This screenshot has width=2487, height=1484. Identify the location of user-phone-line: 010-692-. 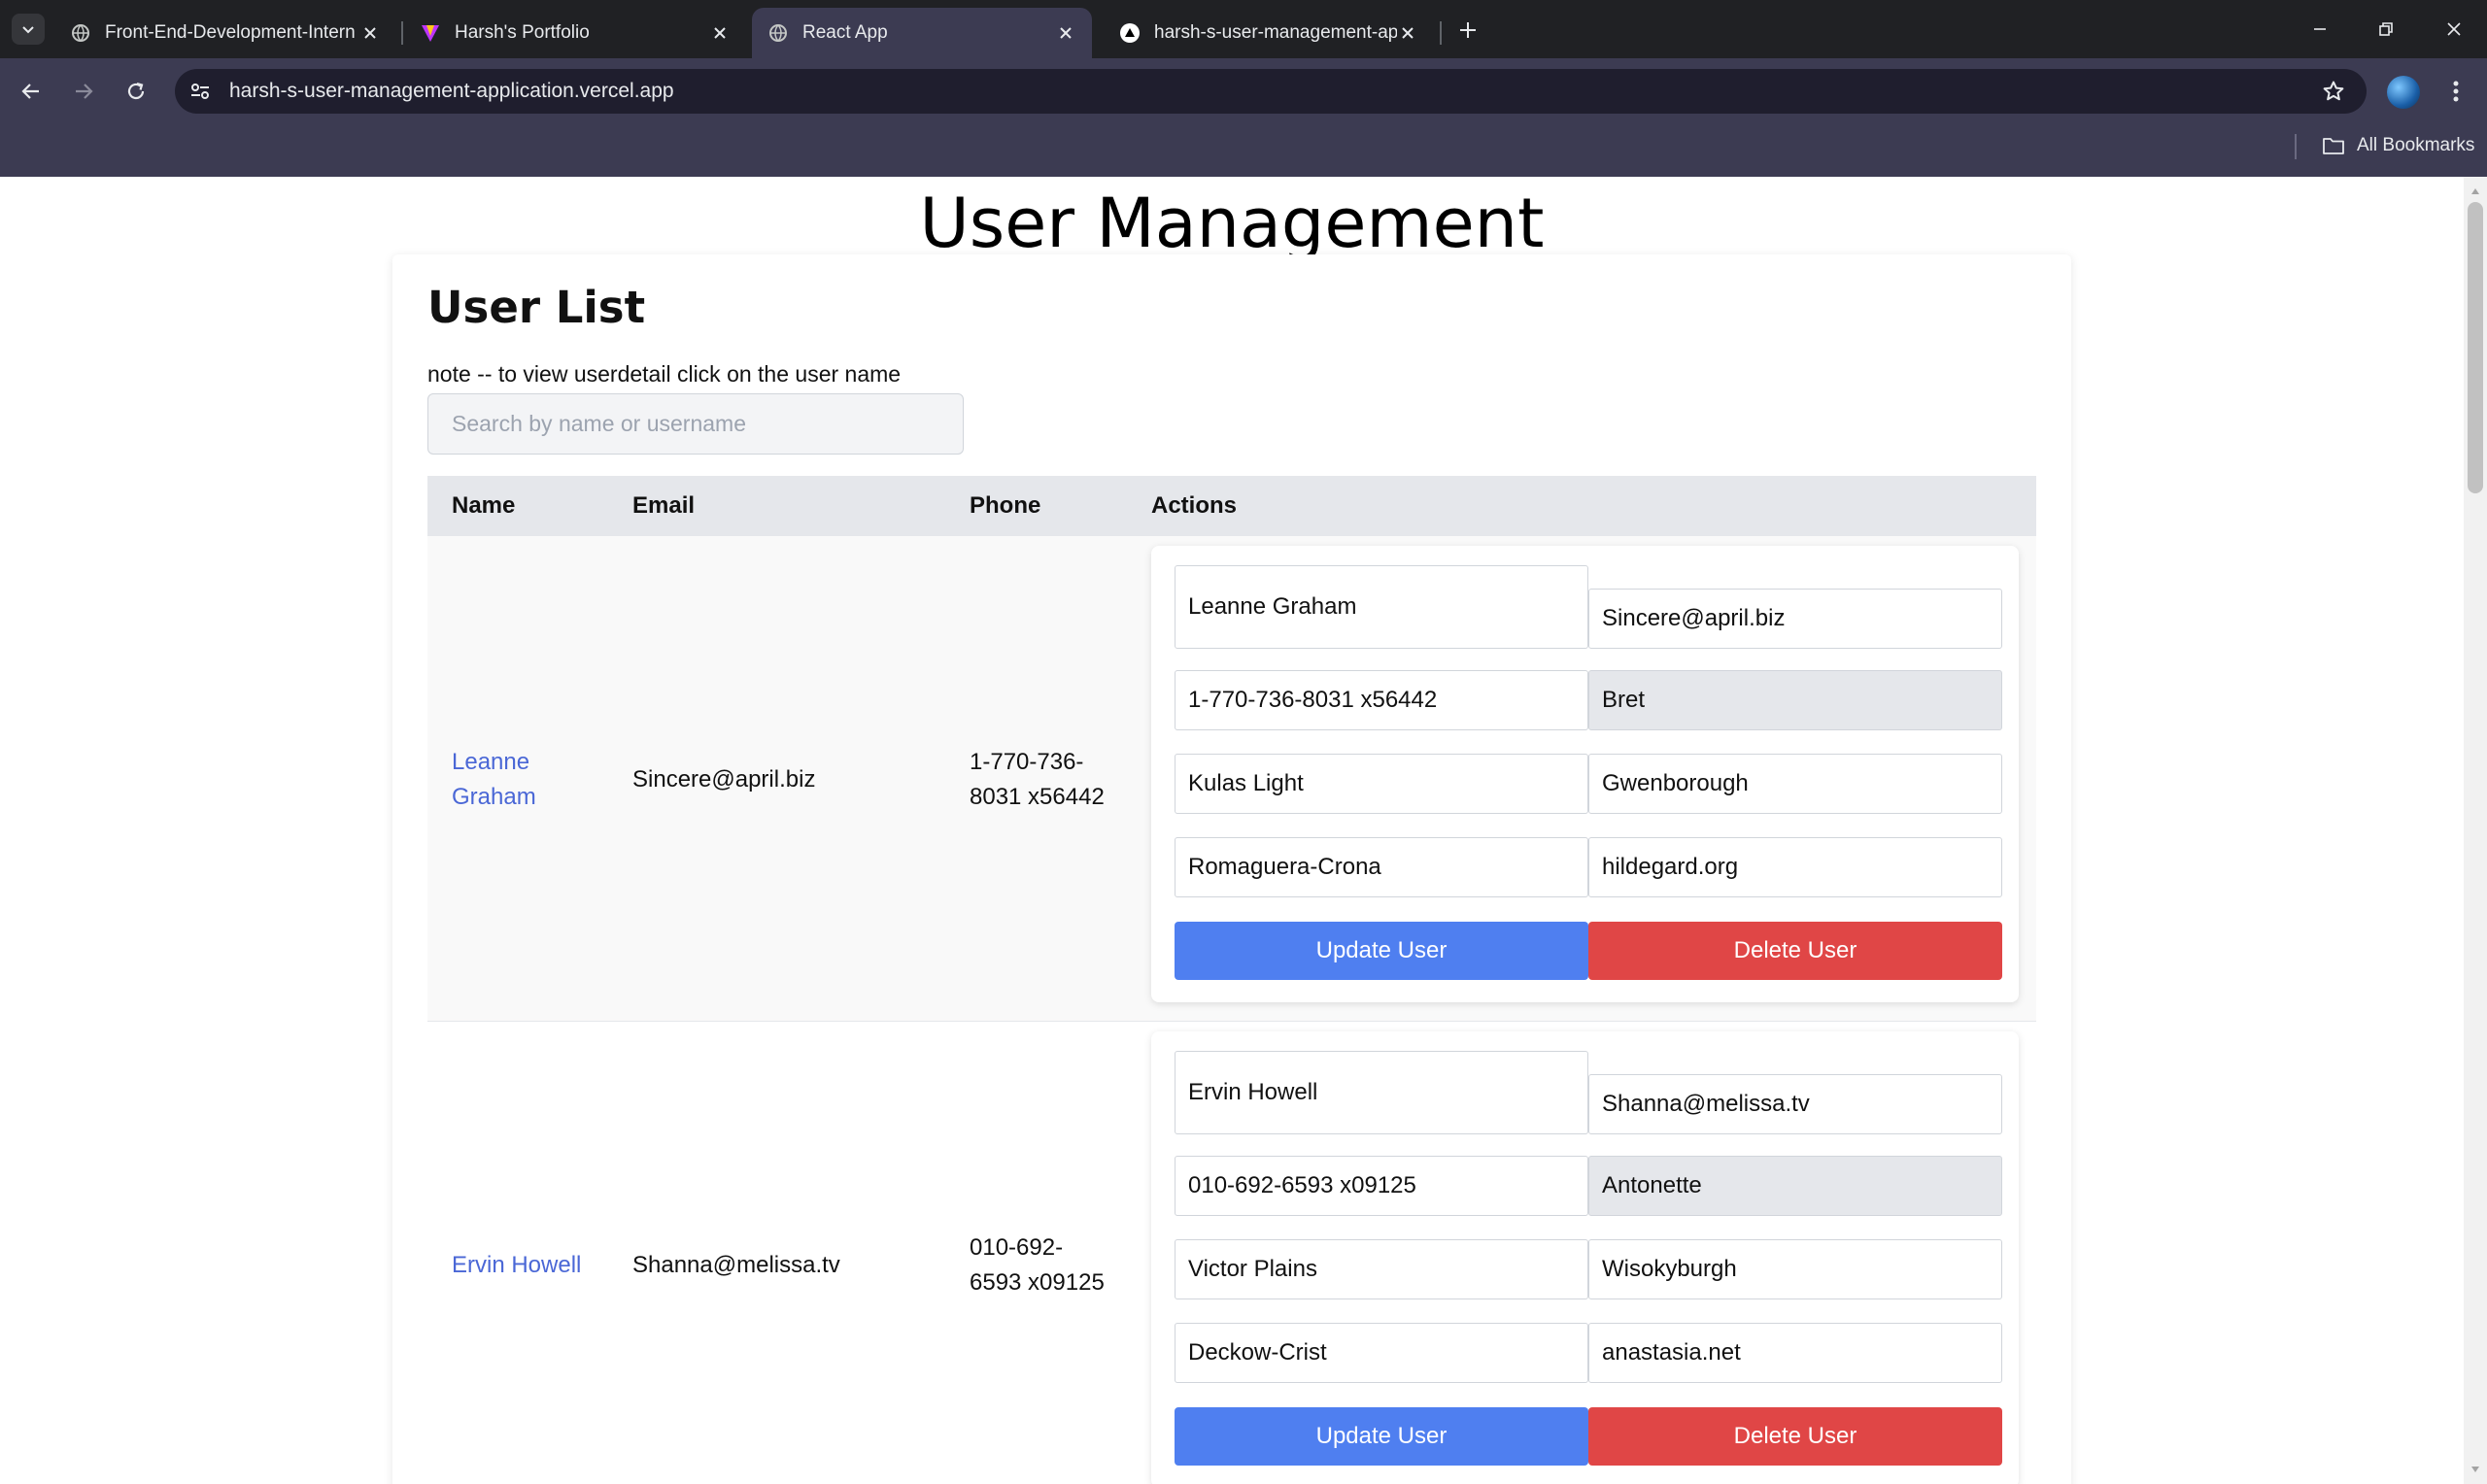
(1017, 1247).